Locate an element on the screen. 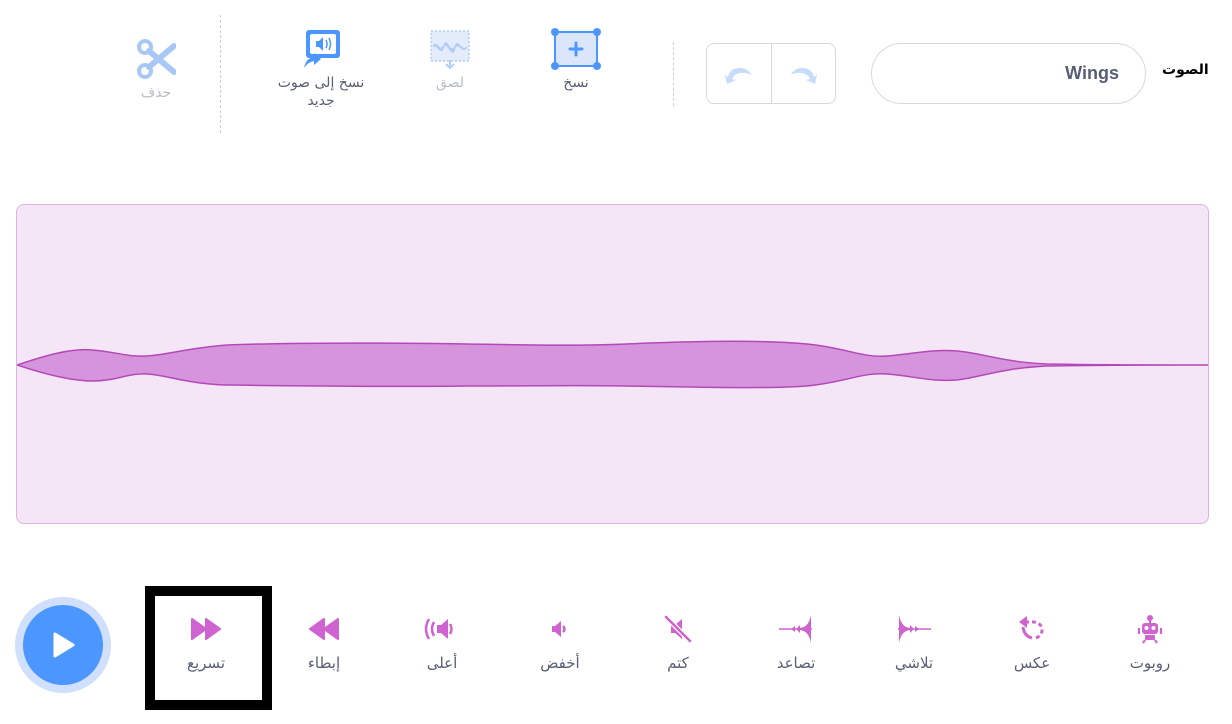  fade-out-icon is located at coordinates (914, 629).